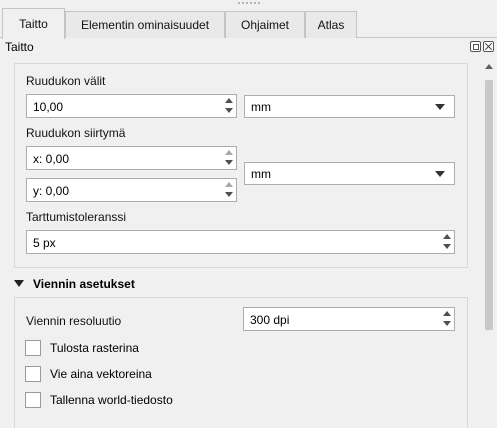 The width and height of the screenshot is (497, 428). I want to click on tab-label: Taitto, so click(33, 24).